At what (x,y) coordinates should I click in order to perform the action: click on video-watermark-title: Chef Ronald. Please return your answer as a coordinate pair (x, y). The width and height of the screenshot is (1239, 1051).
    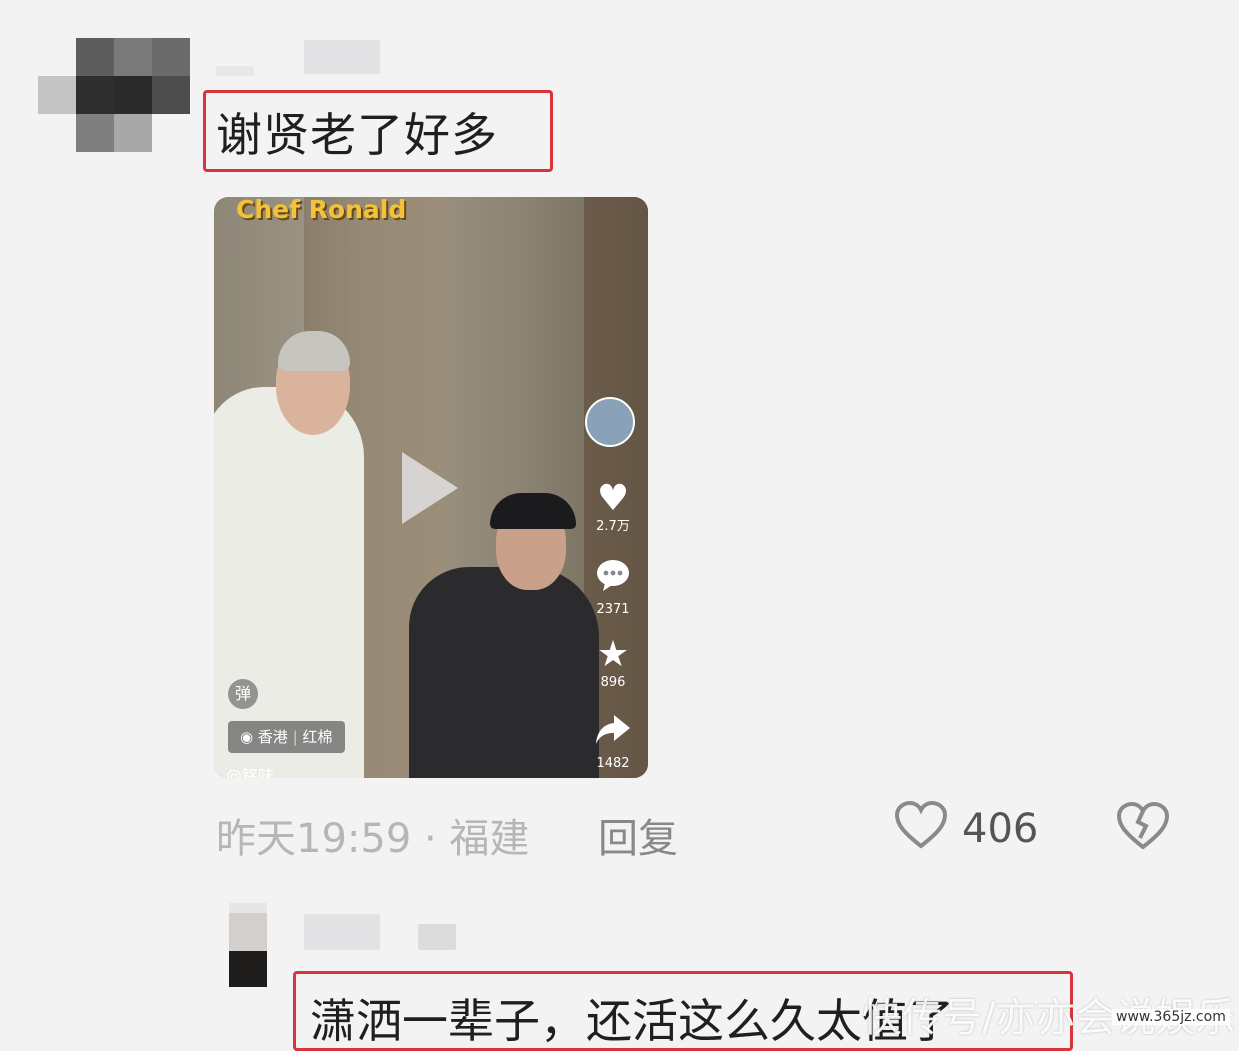
    Looking at the image, I should click on (321, 210).